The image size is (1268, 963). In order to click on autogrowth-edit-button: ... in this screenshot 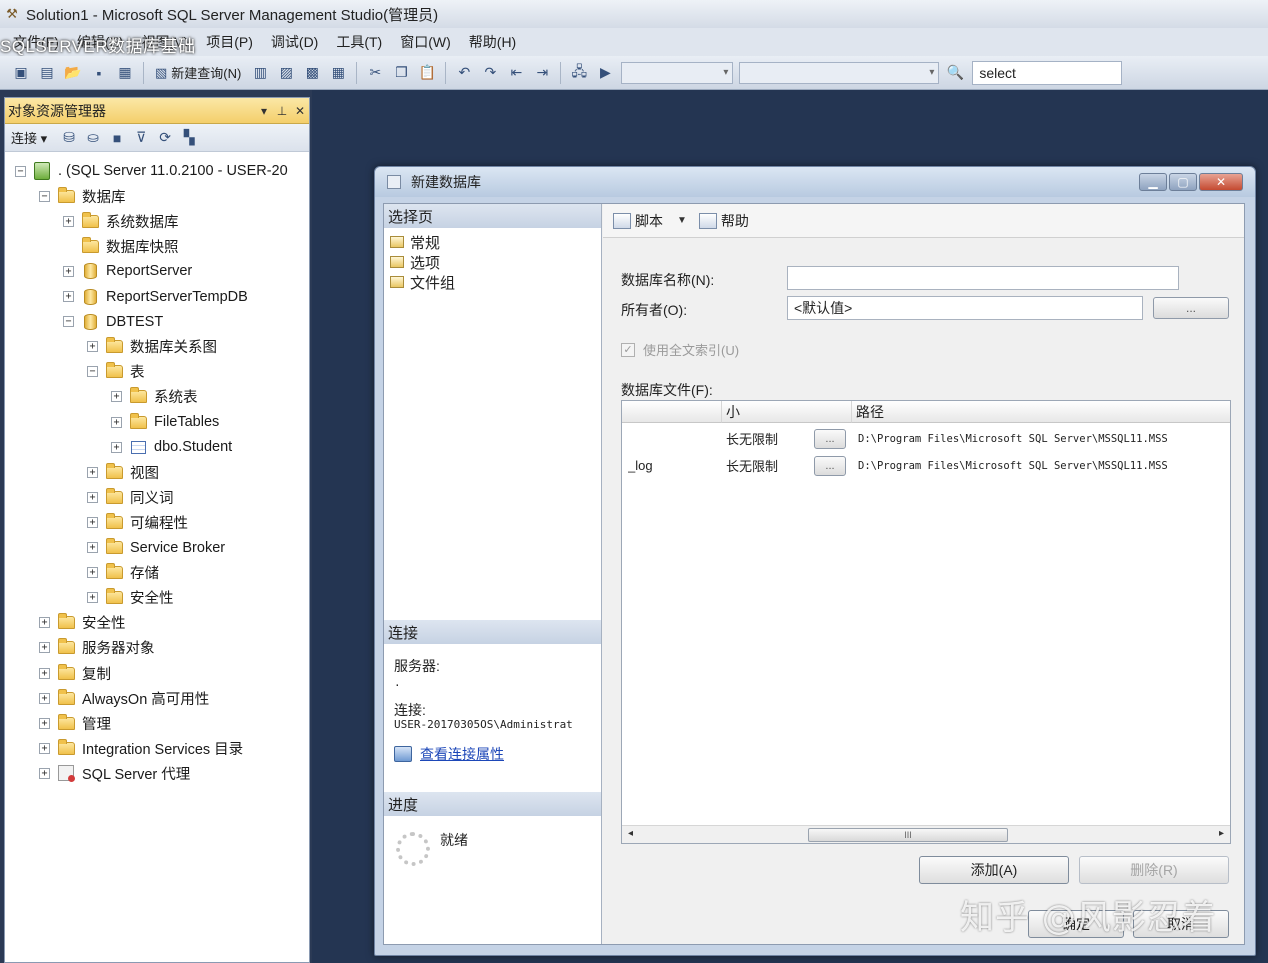, I will do `click(832, 438)`.